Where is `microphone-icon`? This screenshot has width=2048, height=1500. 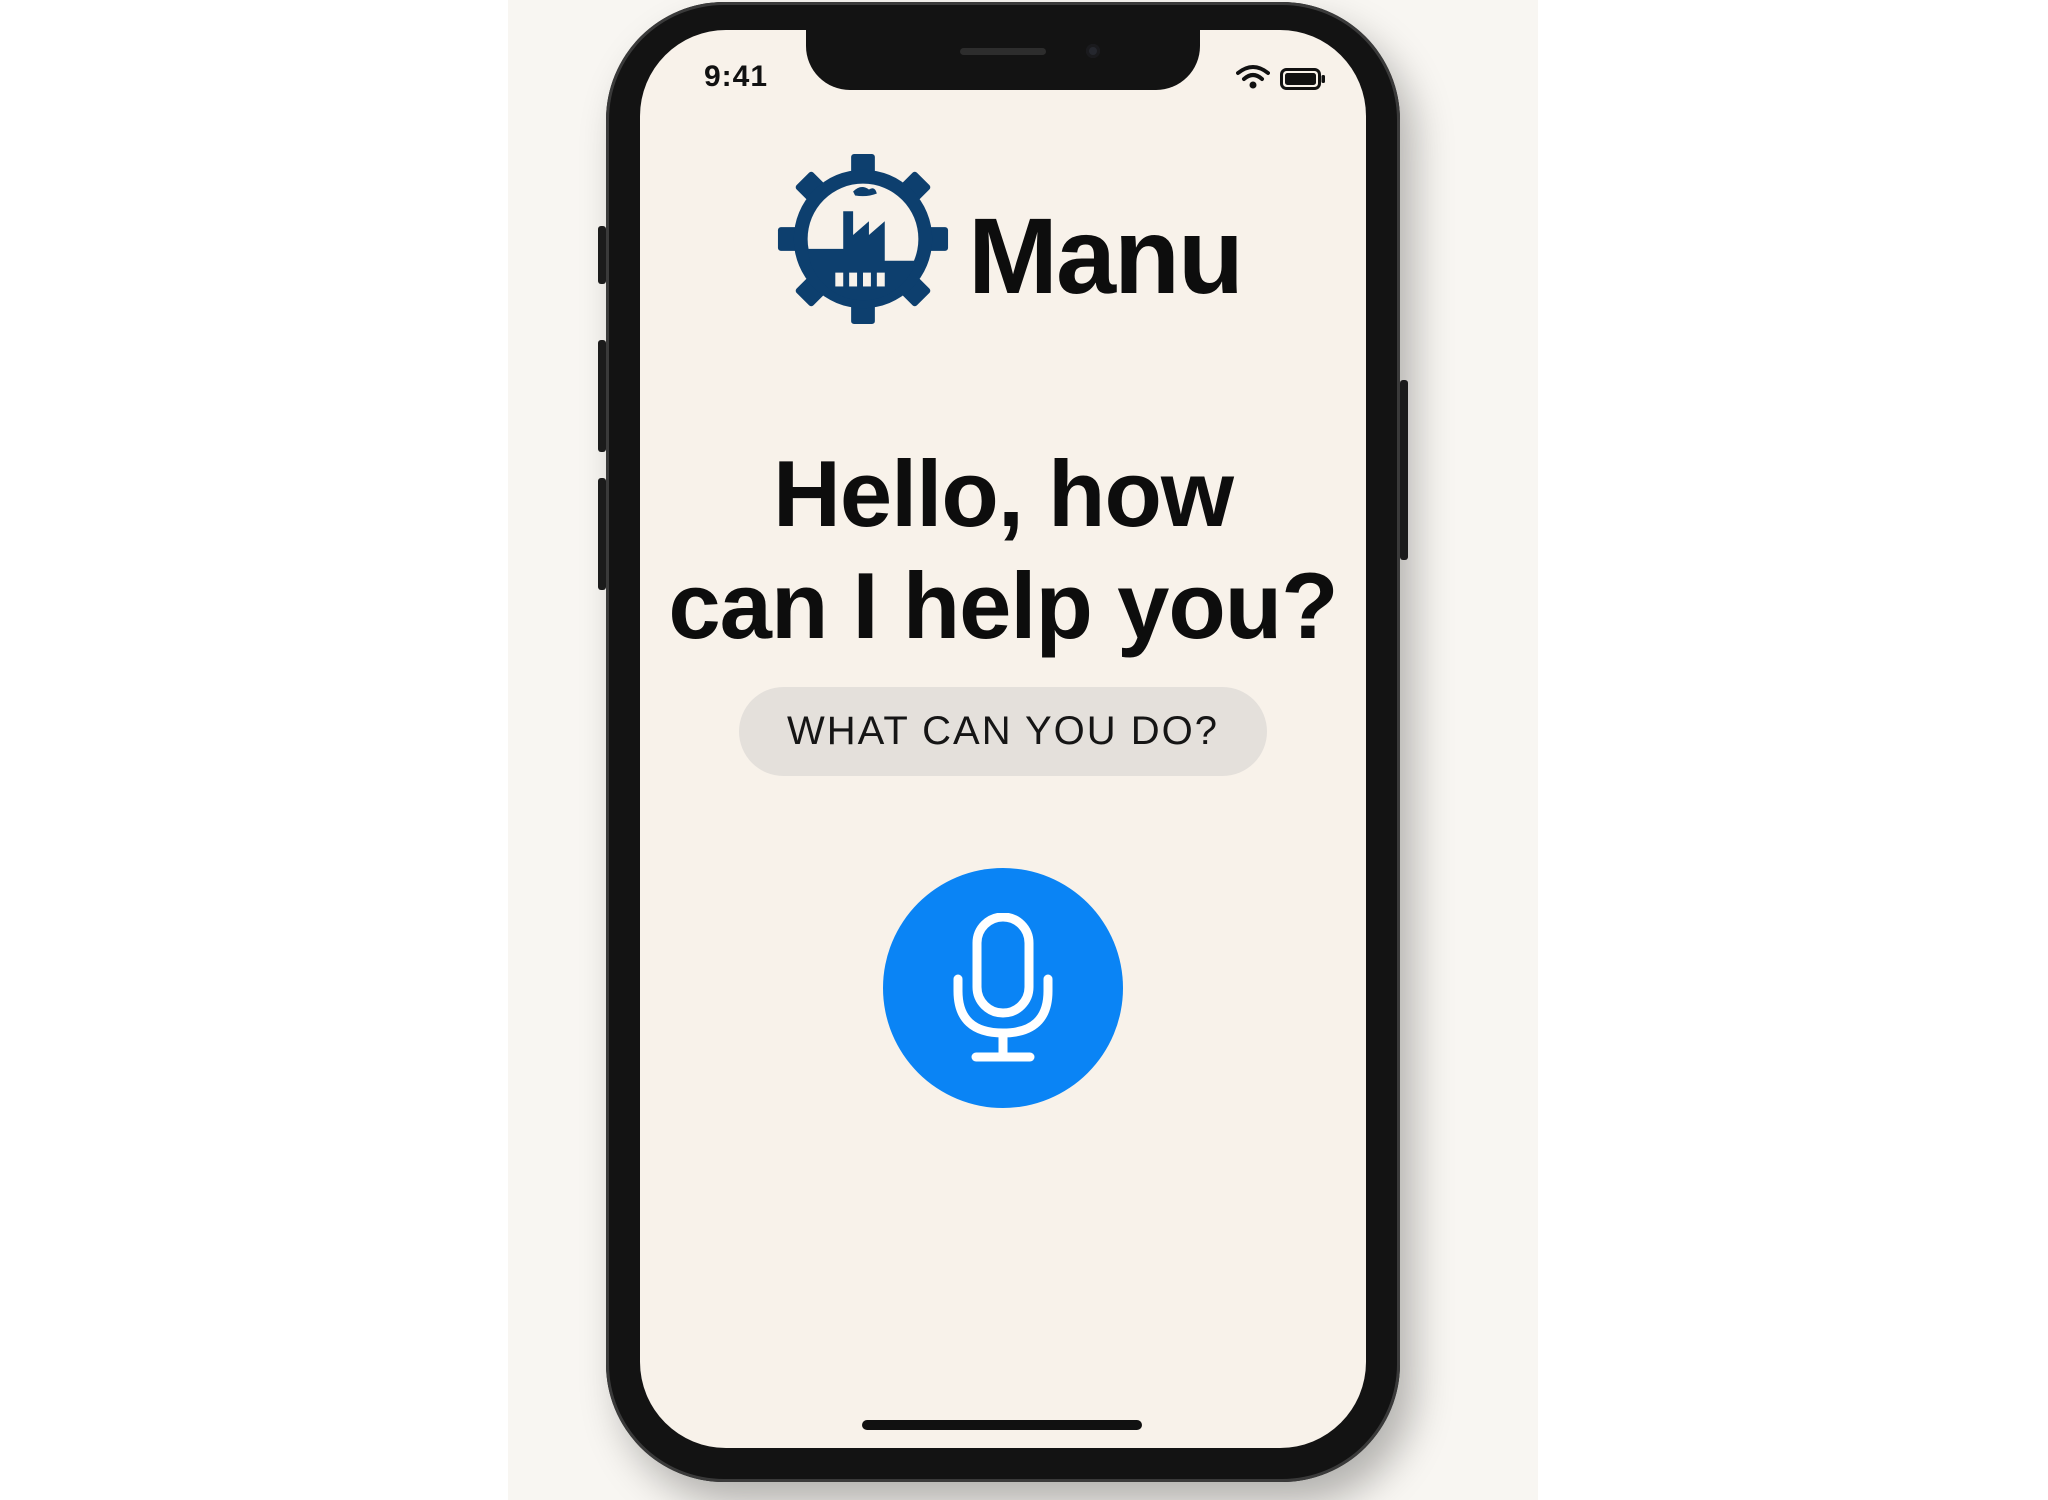 microphone-icon is located at coordinates (1003, 987).